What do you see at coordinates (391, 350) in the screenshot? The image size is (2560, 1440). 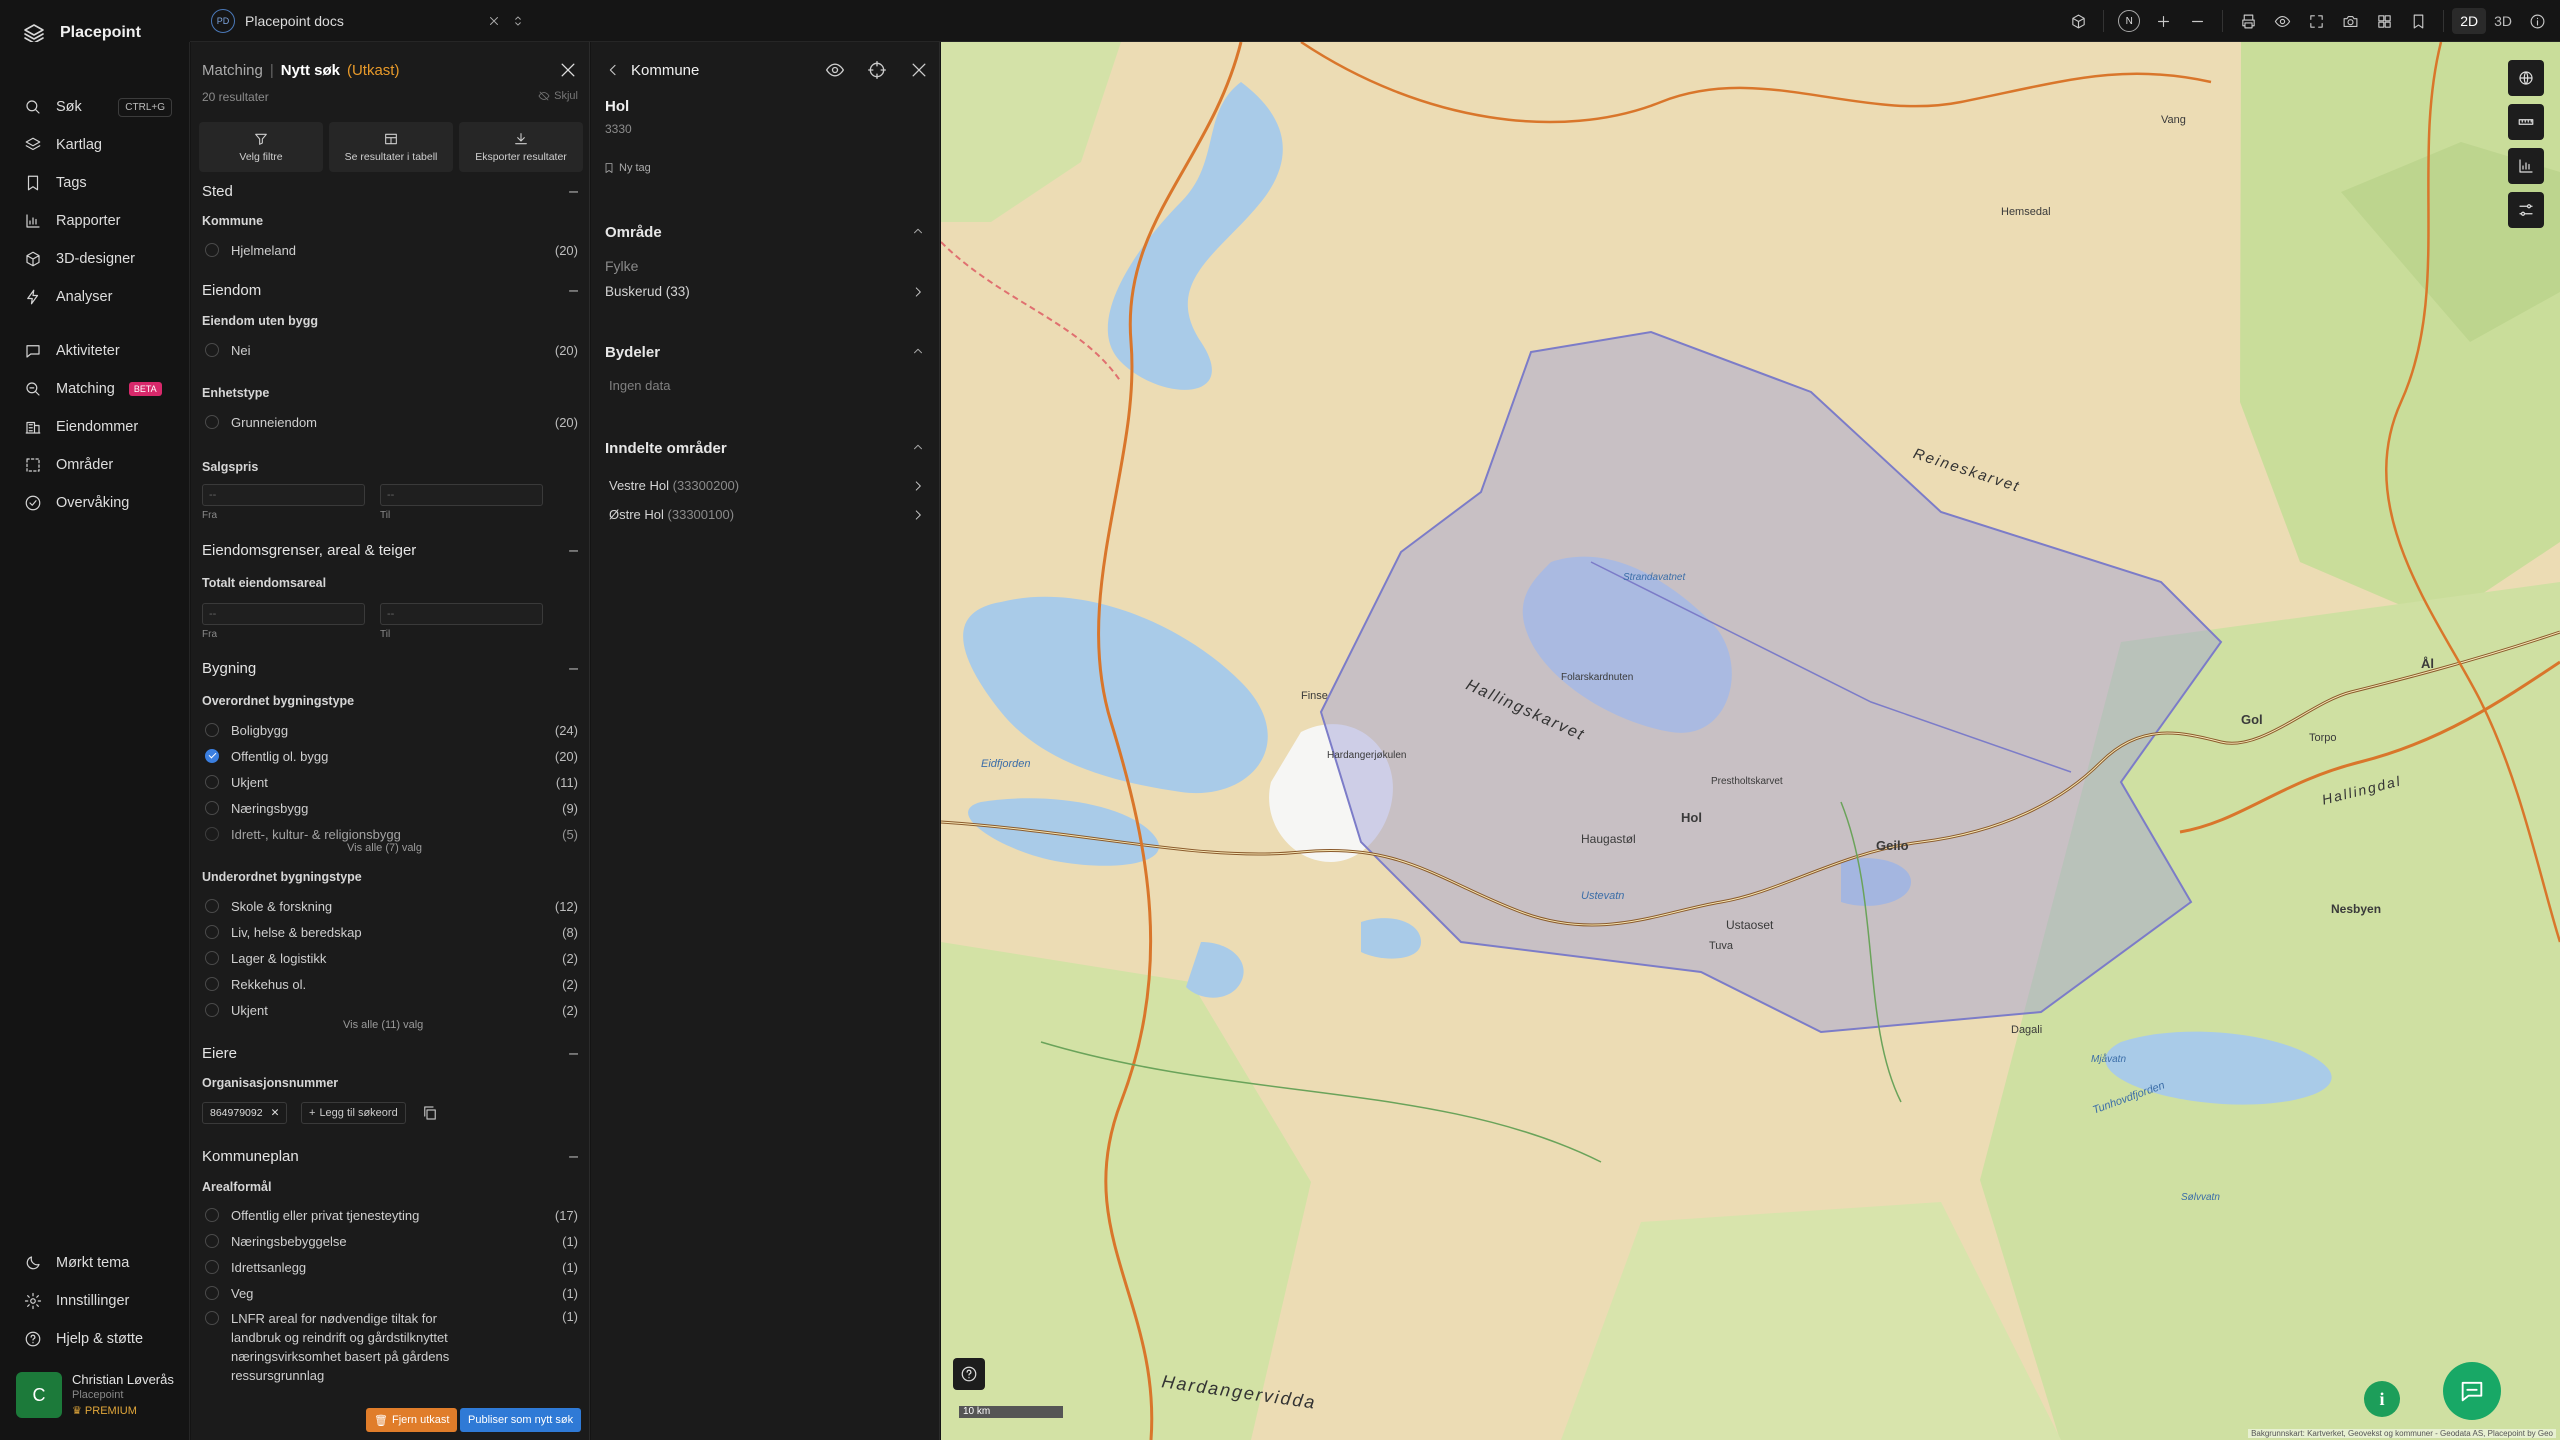 I see `filter-option: Nei (20)` at bounding box center [391, 350].